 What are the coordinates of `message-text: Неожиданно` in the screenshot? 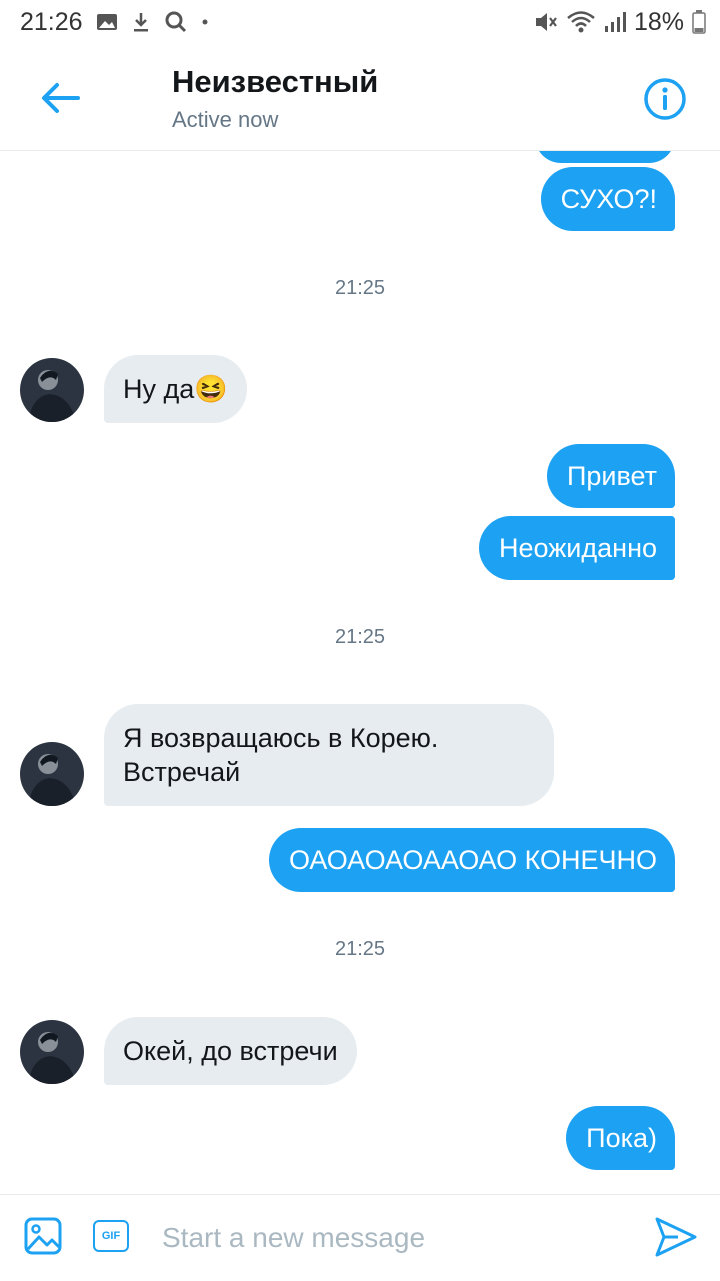 It's located at (578, 548).